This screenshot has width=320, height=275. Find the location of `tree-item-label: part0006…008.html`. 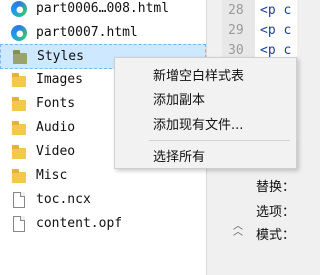

tree-item-label: part0006…008.html is located at coordinates (103, 8).